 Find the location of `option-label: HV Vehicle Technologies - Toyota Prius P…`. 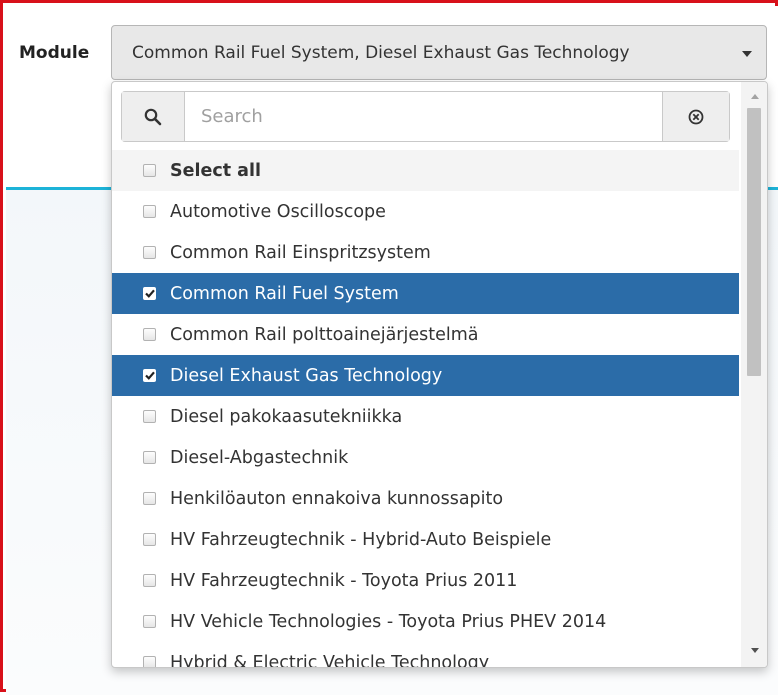

option-label: HV Vehicle Technologies - Toyota Prius P… is located at coordinates (388, 621).